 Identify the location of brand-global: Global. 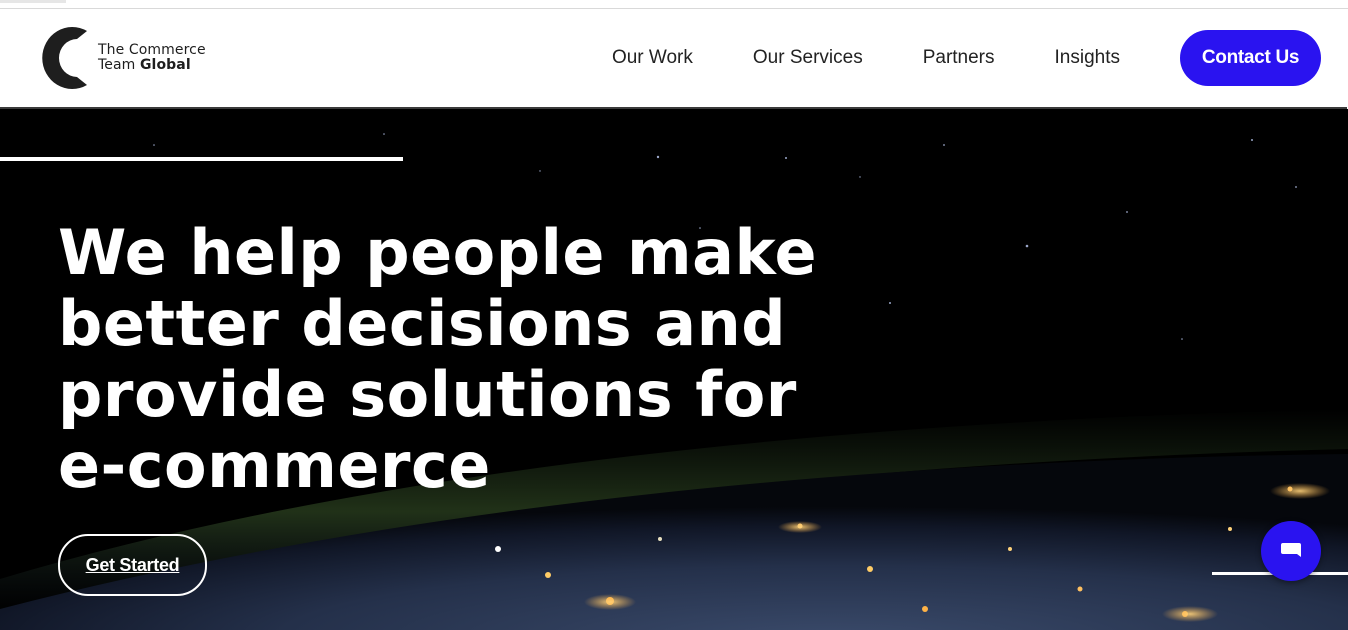
(165, 65).